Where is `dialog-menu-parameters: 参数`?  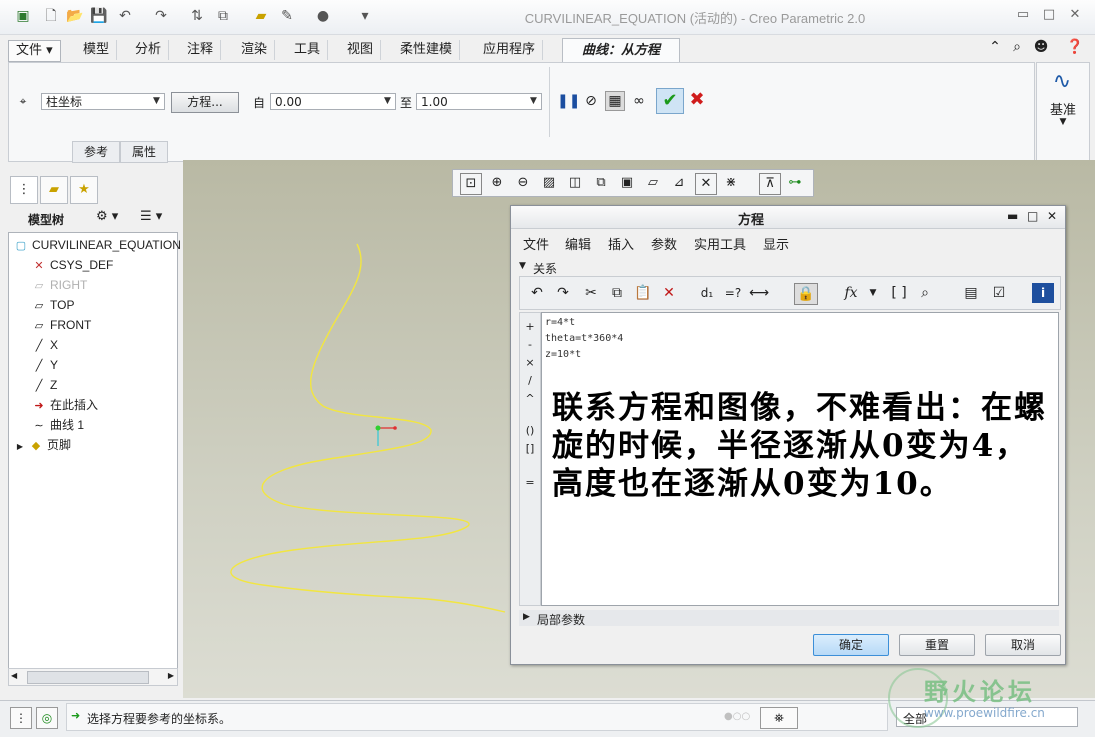
dialog-menu-parameters: 参数 is located at coordinates (664, 243).